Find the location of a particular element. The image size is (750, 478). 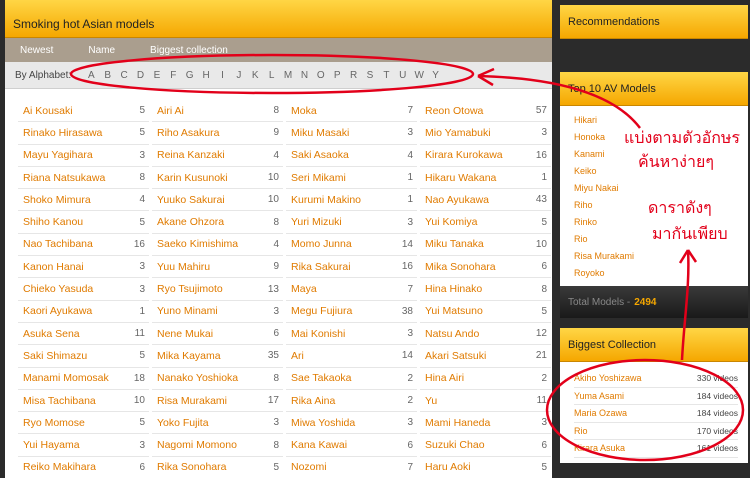

model-row: Yuuko Sakurai 10 is located at coordinates (217, 200).